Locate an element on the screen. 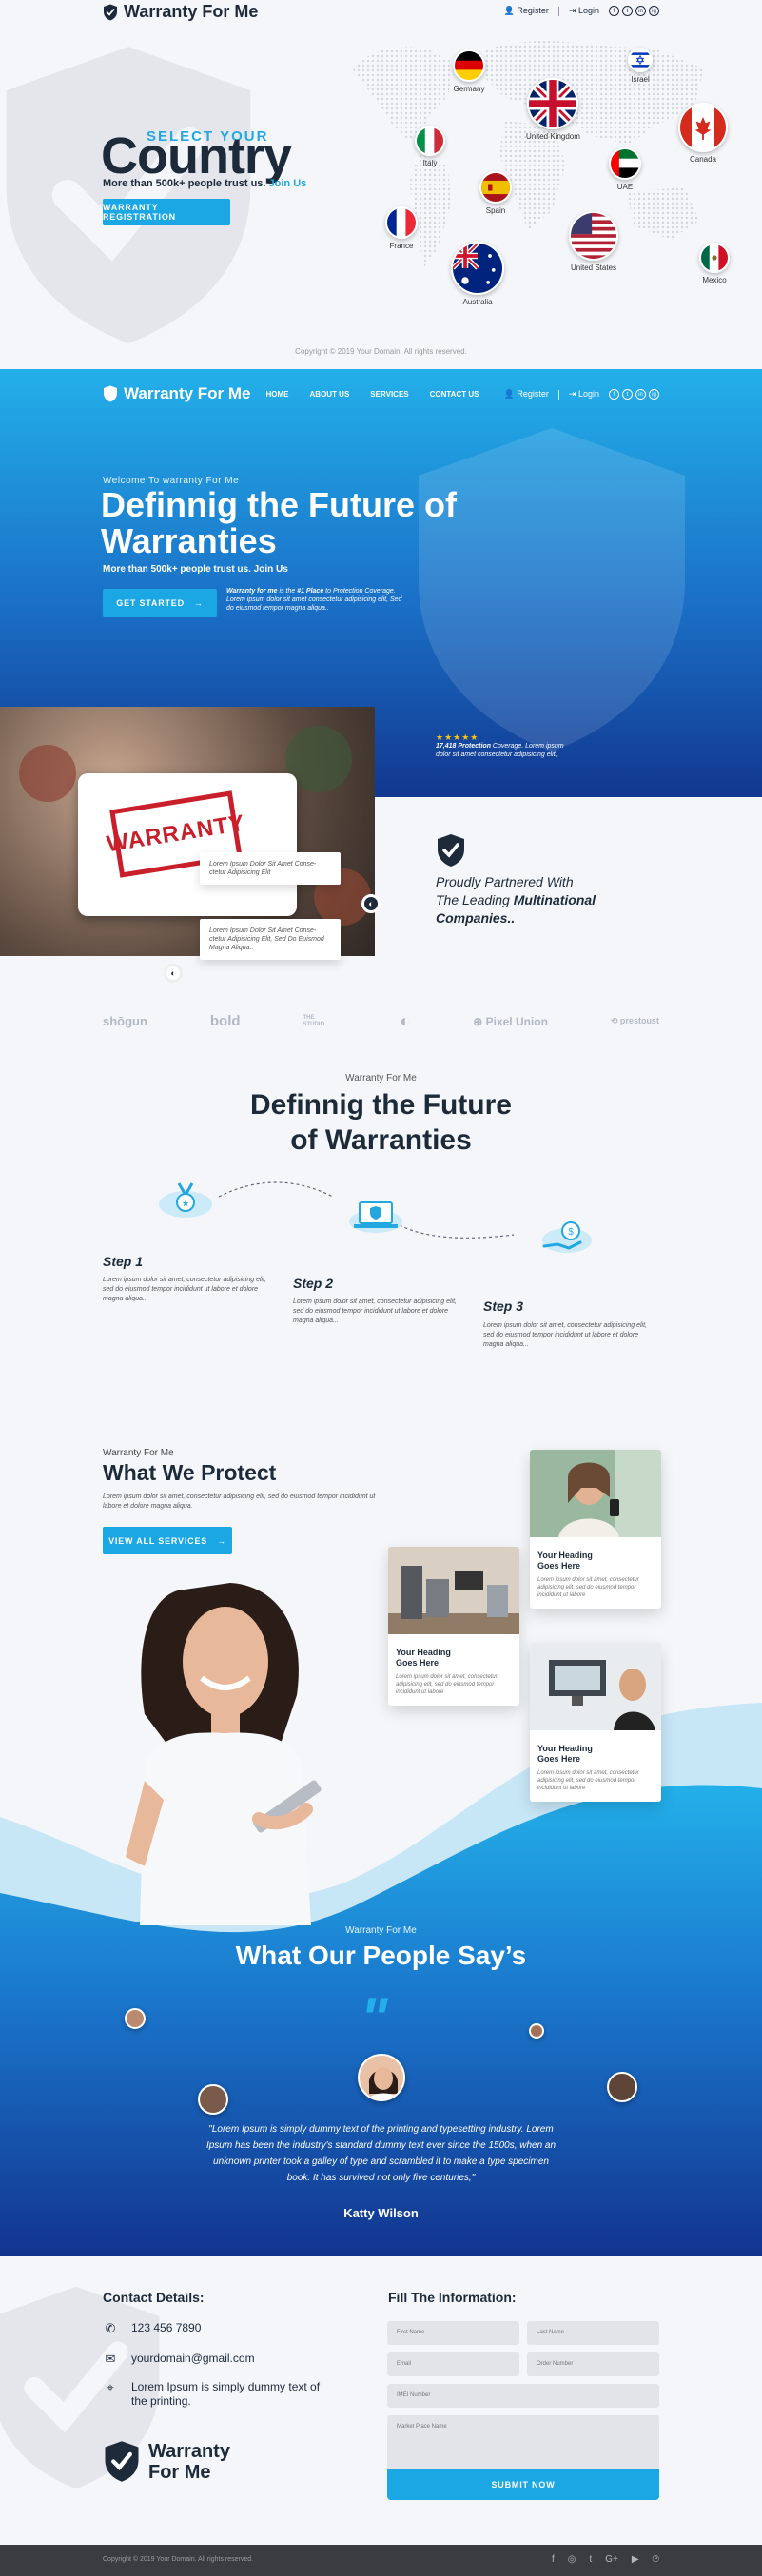  get-started-button: GET STARTED → is located at coordinates (160, 603).